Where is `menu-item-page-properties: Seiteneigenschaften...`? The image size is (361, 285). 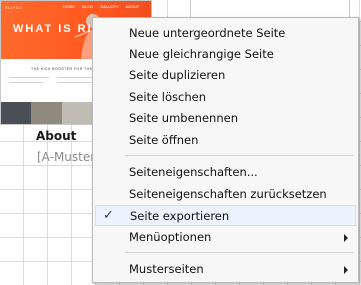
menu-item-page-properties: Seiteneigenschaften... is located at coordinates (225, 172).